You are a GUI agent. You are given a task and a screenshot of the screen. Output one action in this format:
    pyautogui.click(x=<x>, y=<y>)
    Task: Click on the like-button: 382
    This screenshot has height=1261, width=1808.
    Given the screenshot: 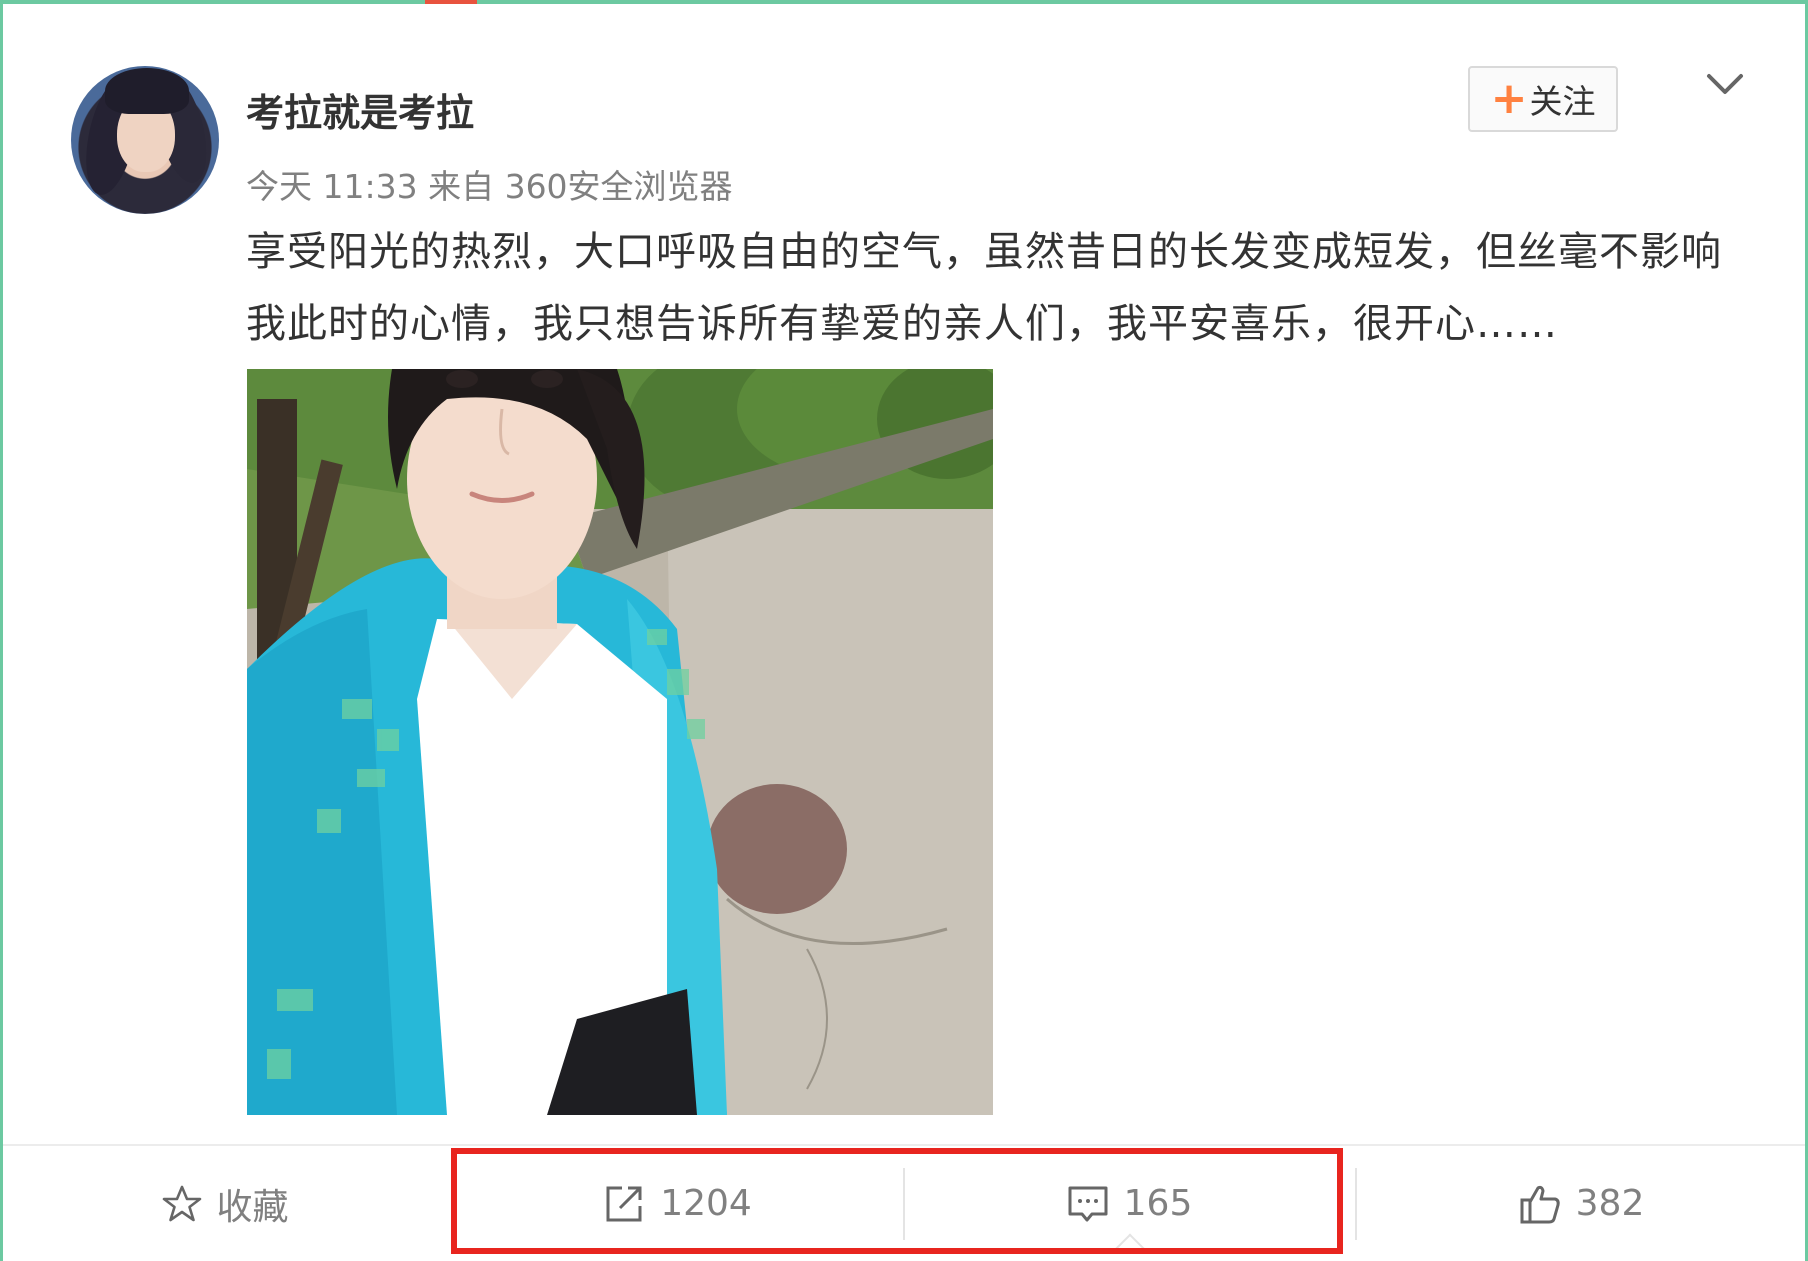 What is the action you would take?
    pyautogui.click(x=1581, y=1203)
    